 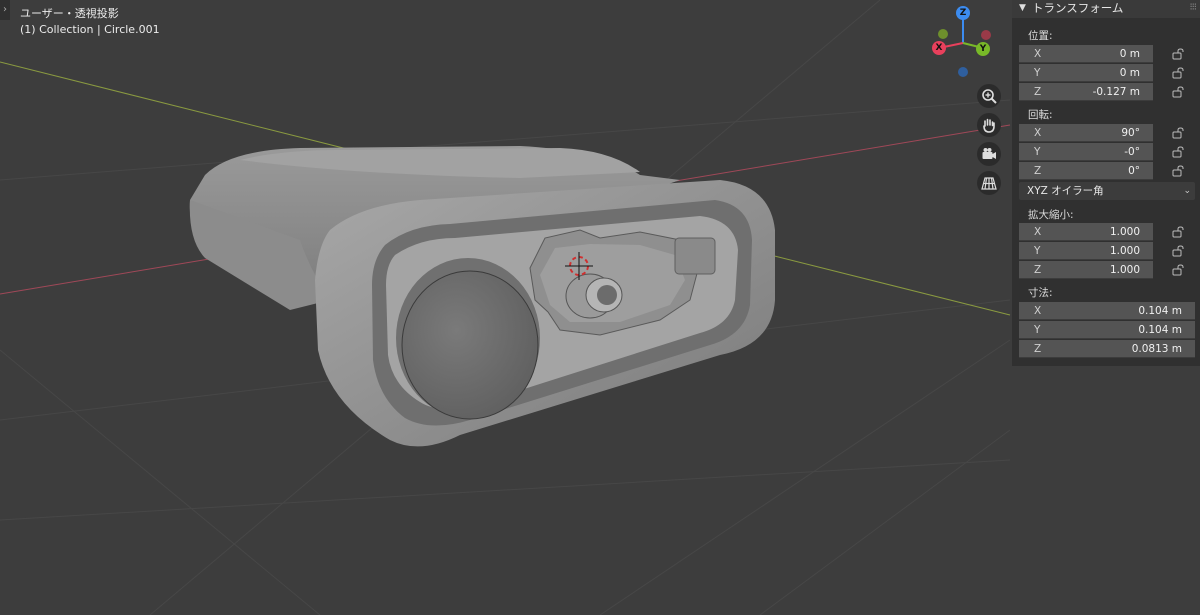 What do you see at coordinates (1086, 133) in the screenshot?
I see `rotation-x-field: X 90°` at bounding box center [1086, 133].